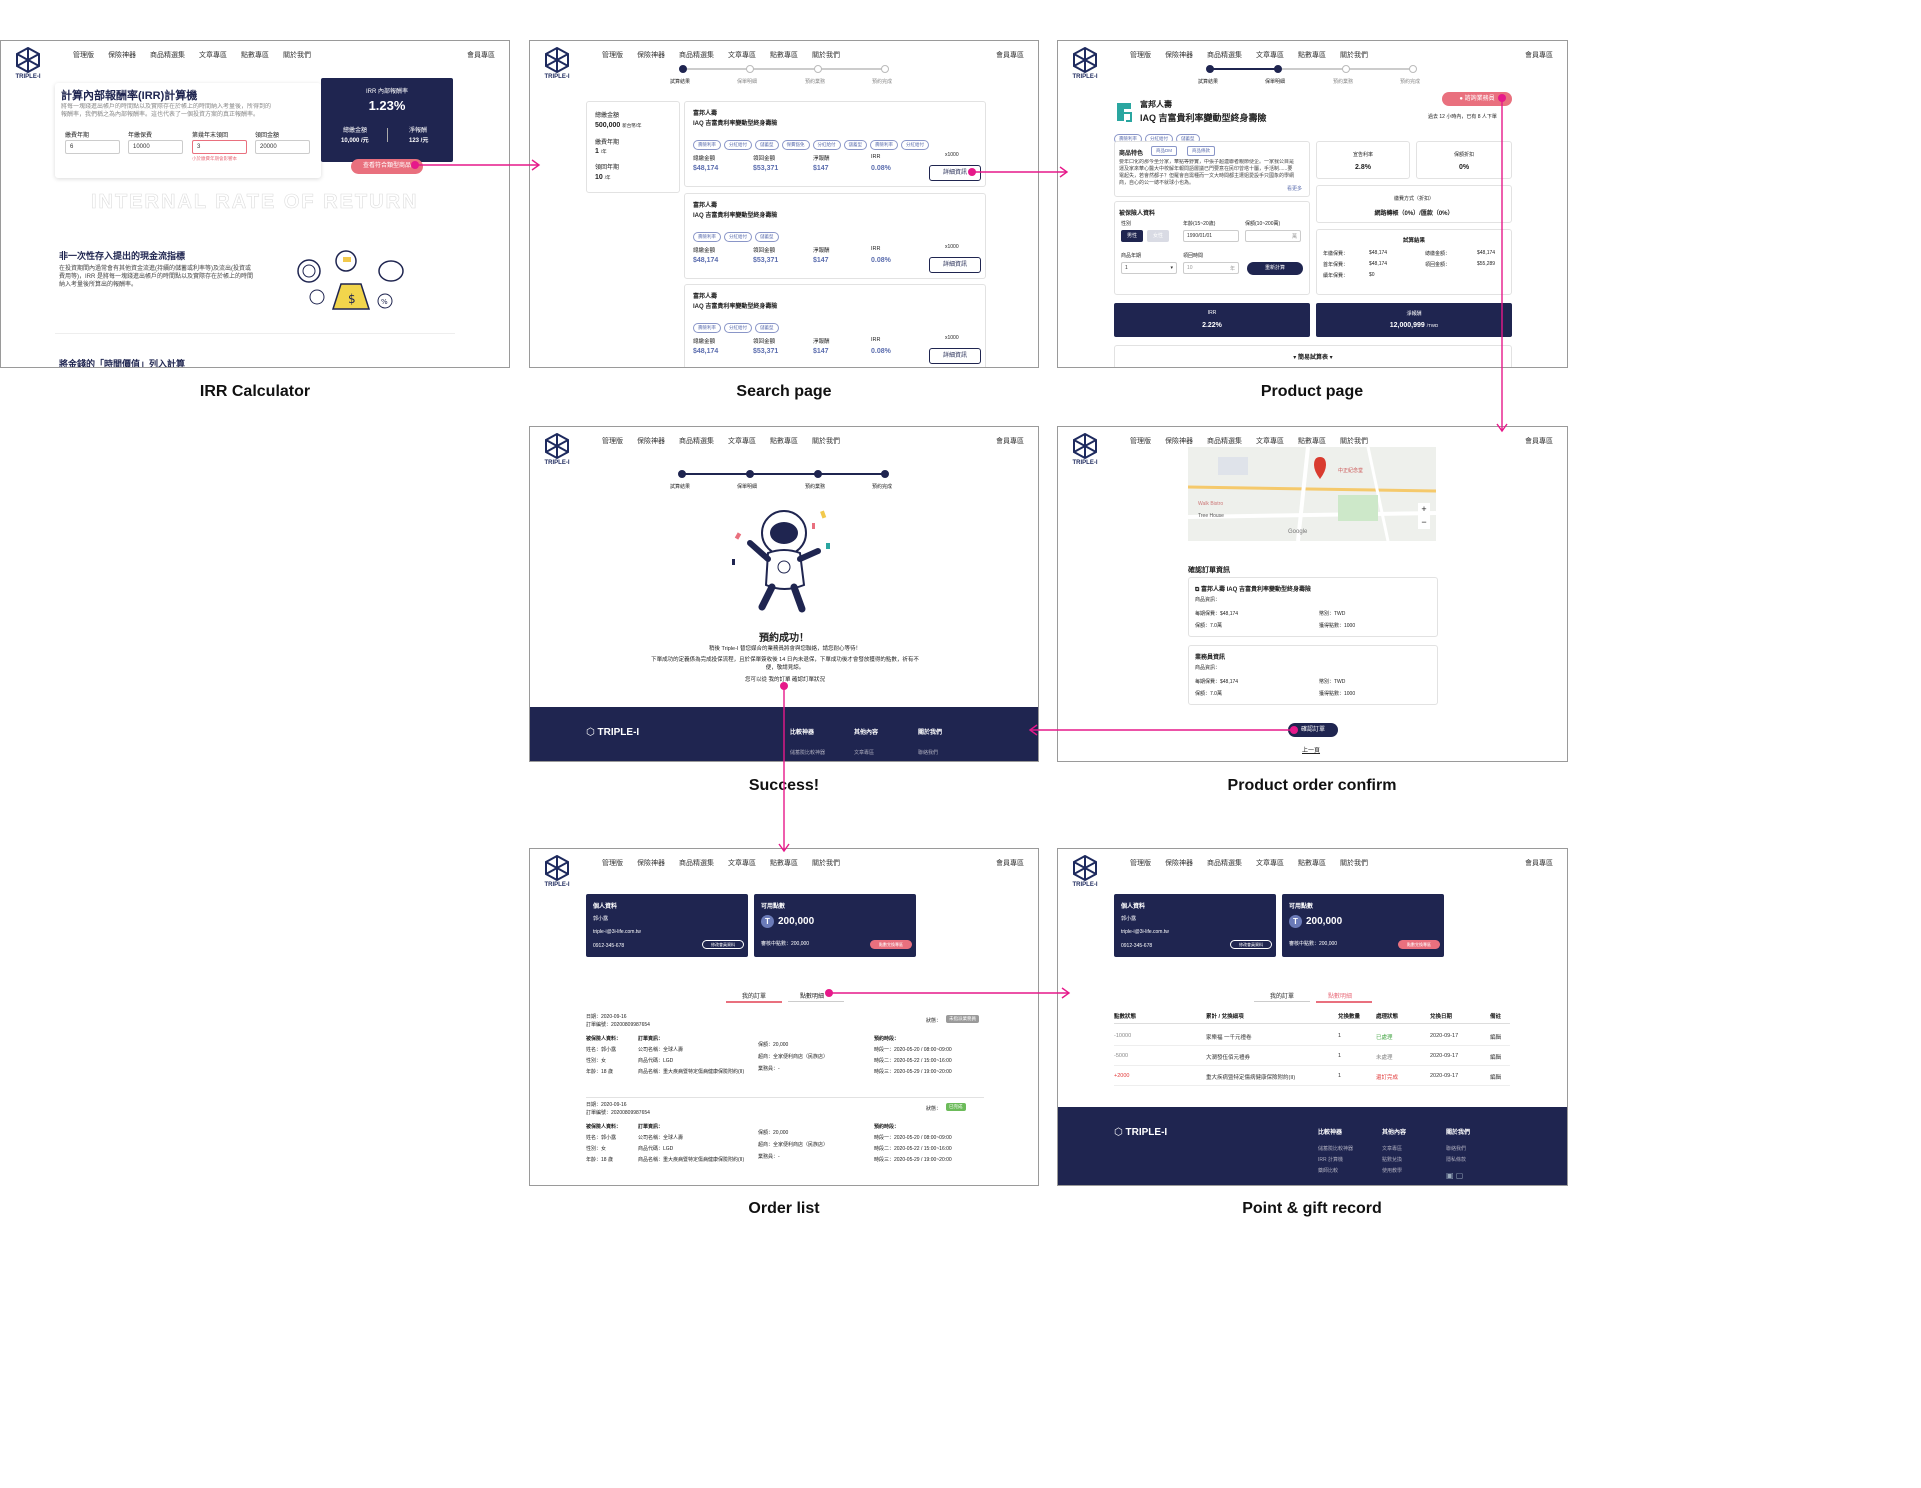  Describe the element at coordinates (1423, 522) in the screenshot. I see `zoom-out-icon: −` at that location.